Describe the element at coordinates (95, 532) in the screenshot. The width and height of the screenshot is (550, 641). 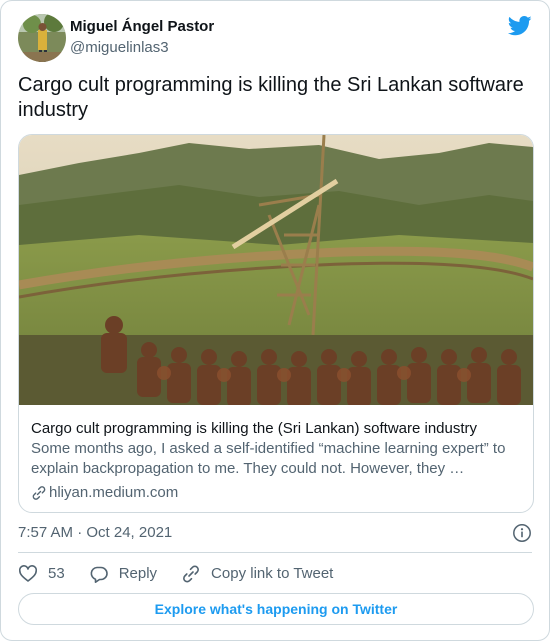
I see `timestamp: 7:57 AM · Oct 24, 2021` at that location.